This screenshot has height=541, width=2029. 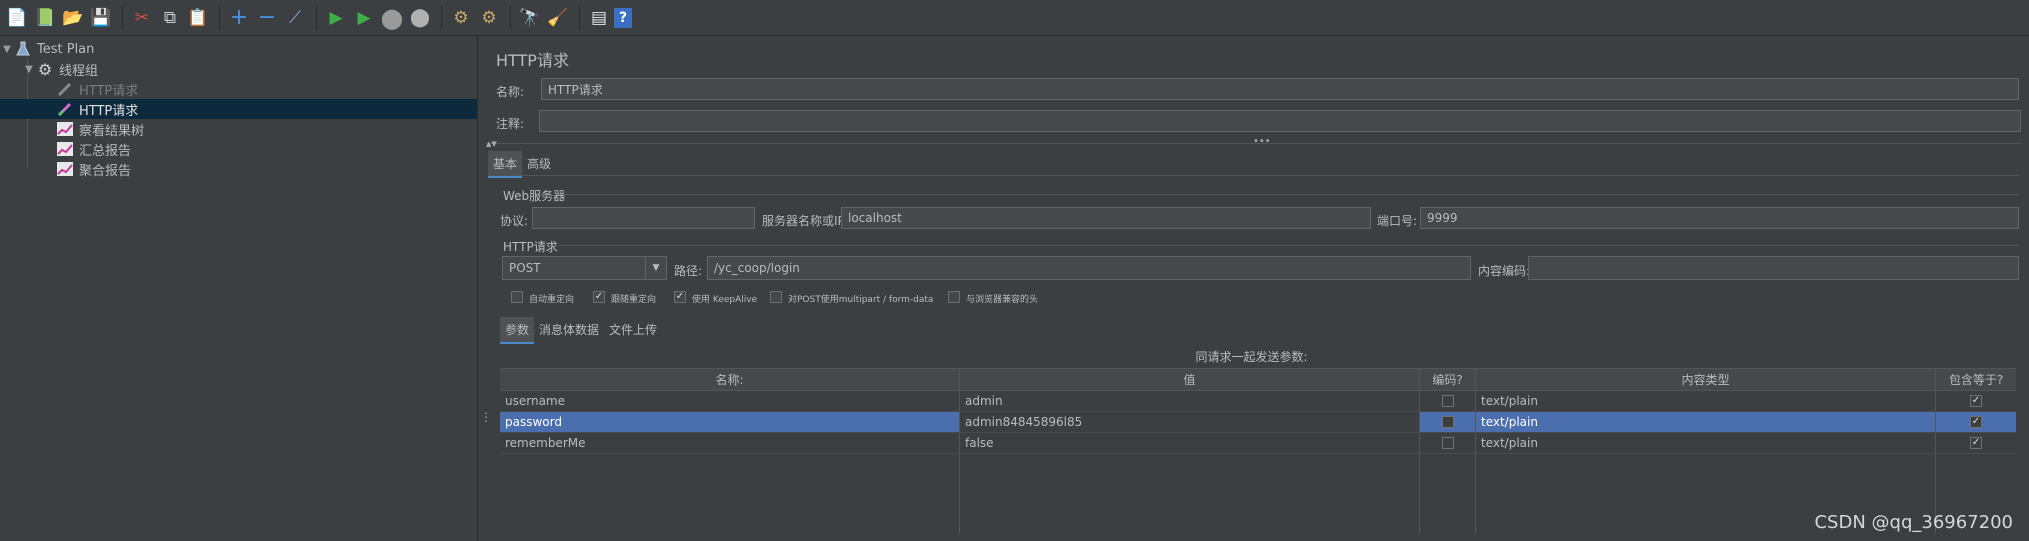 I want to click on param-name-cell: username, so click(x=730, y=401).